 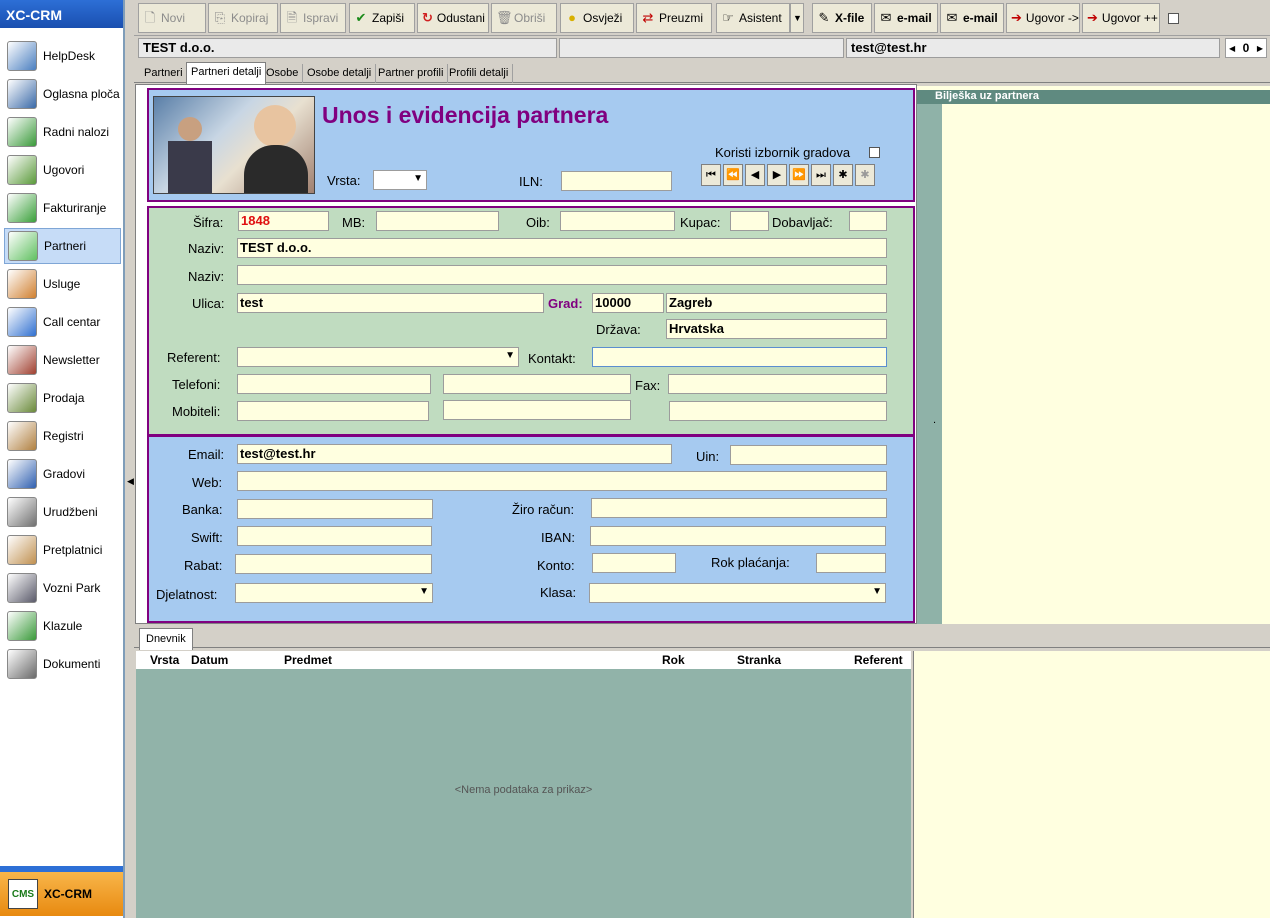 What do you see at coordinates (62, 208) in the screenshot?
I see `sidebar-item-fakturiranje: Fakturiranje` at bounding box center [62, 208].